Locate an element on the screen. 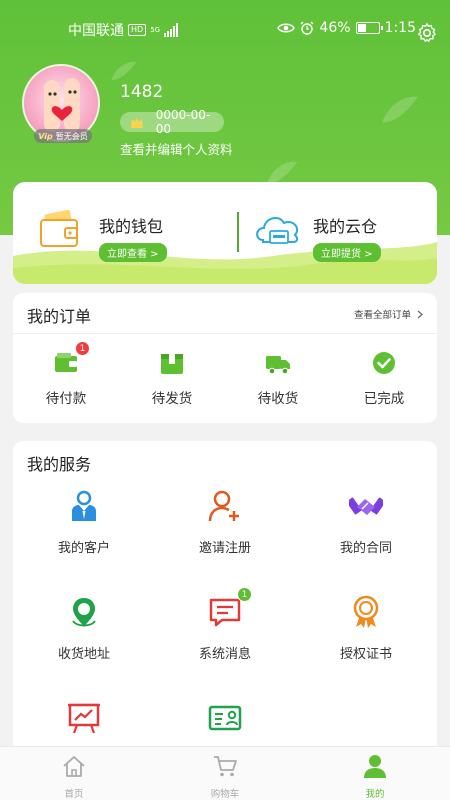 The image size is (450, 800). order-label: 待收货 is located at coordinates (278, 399).